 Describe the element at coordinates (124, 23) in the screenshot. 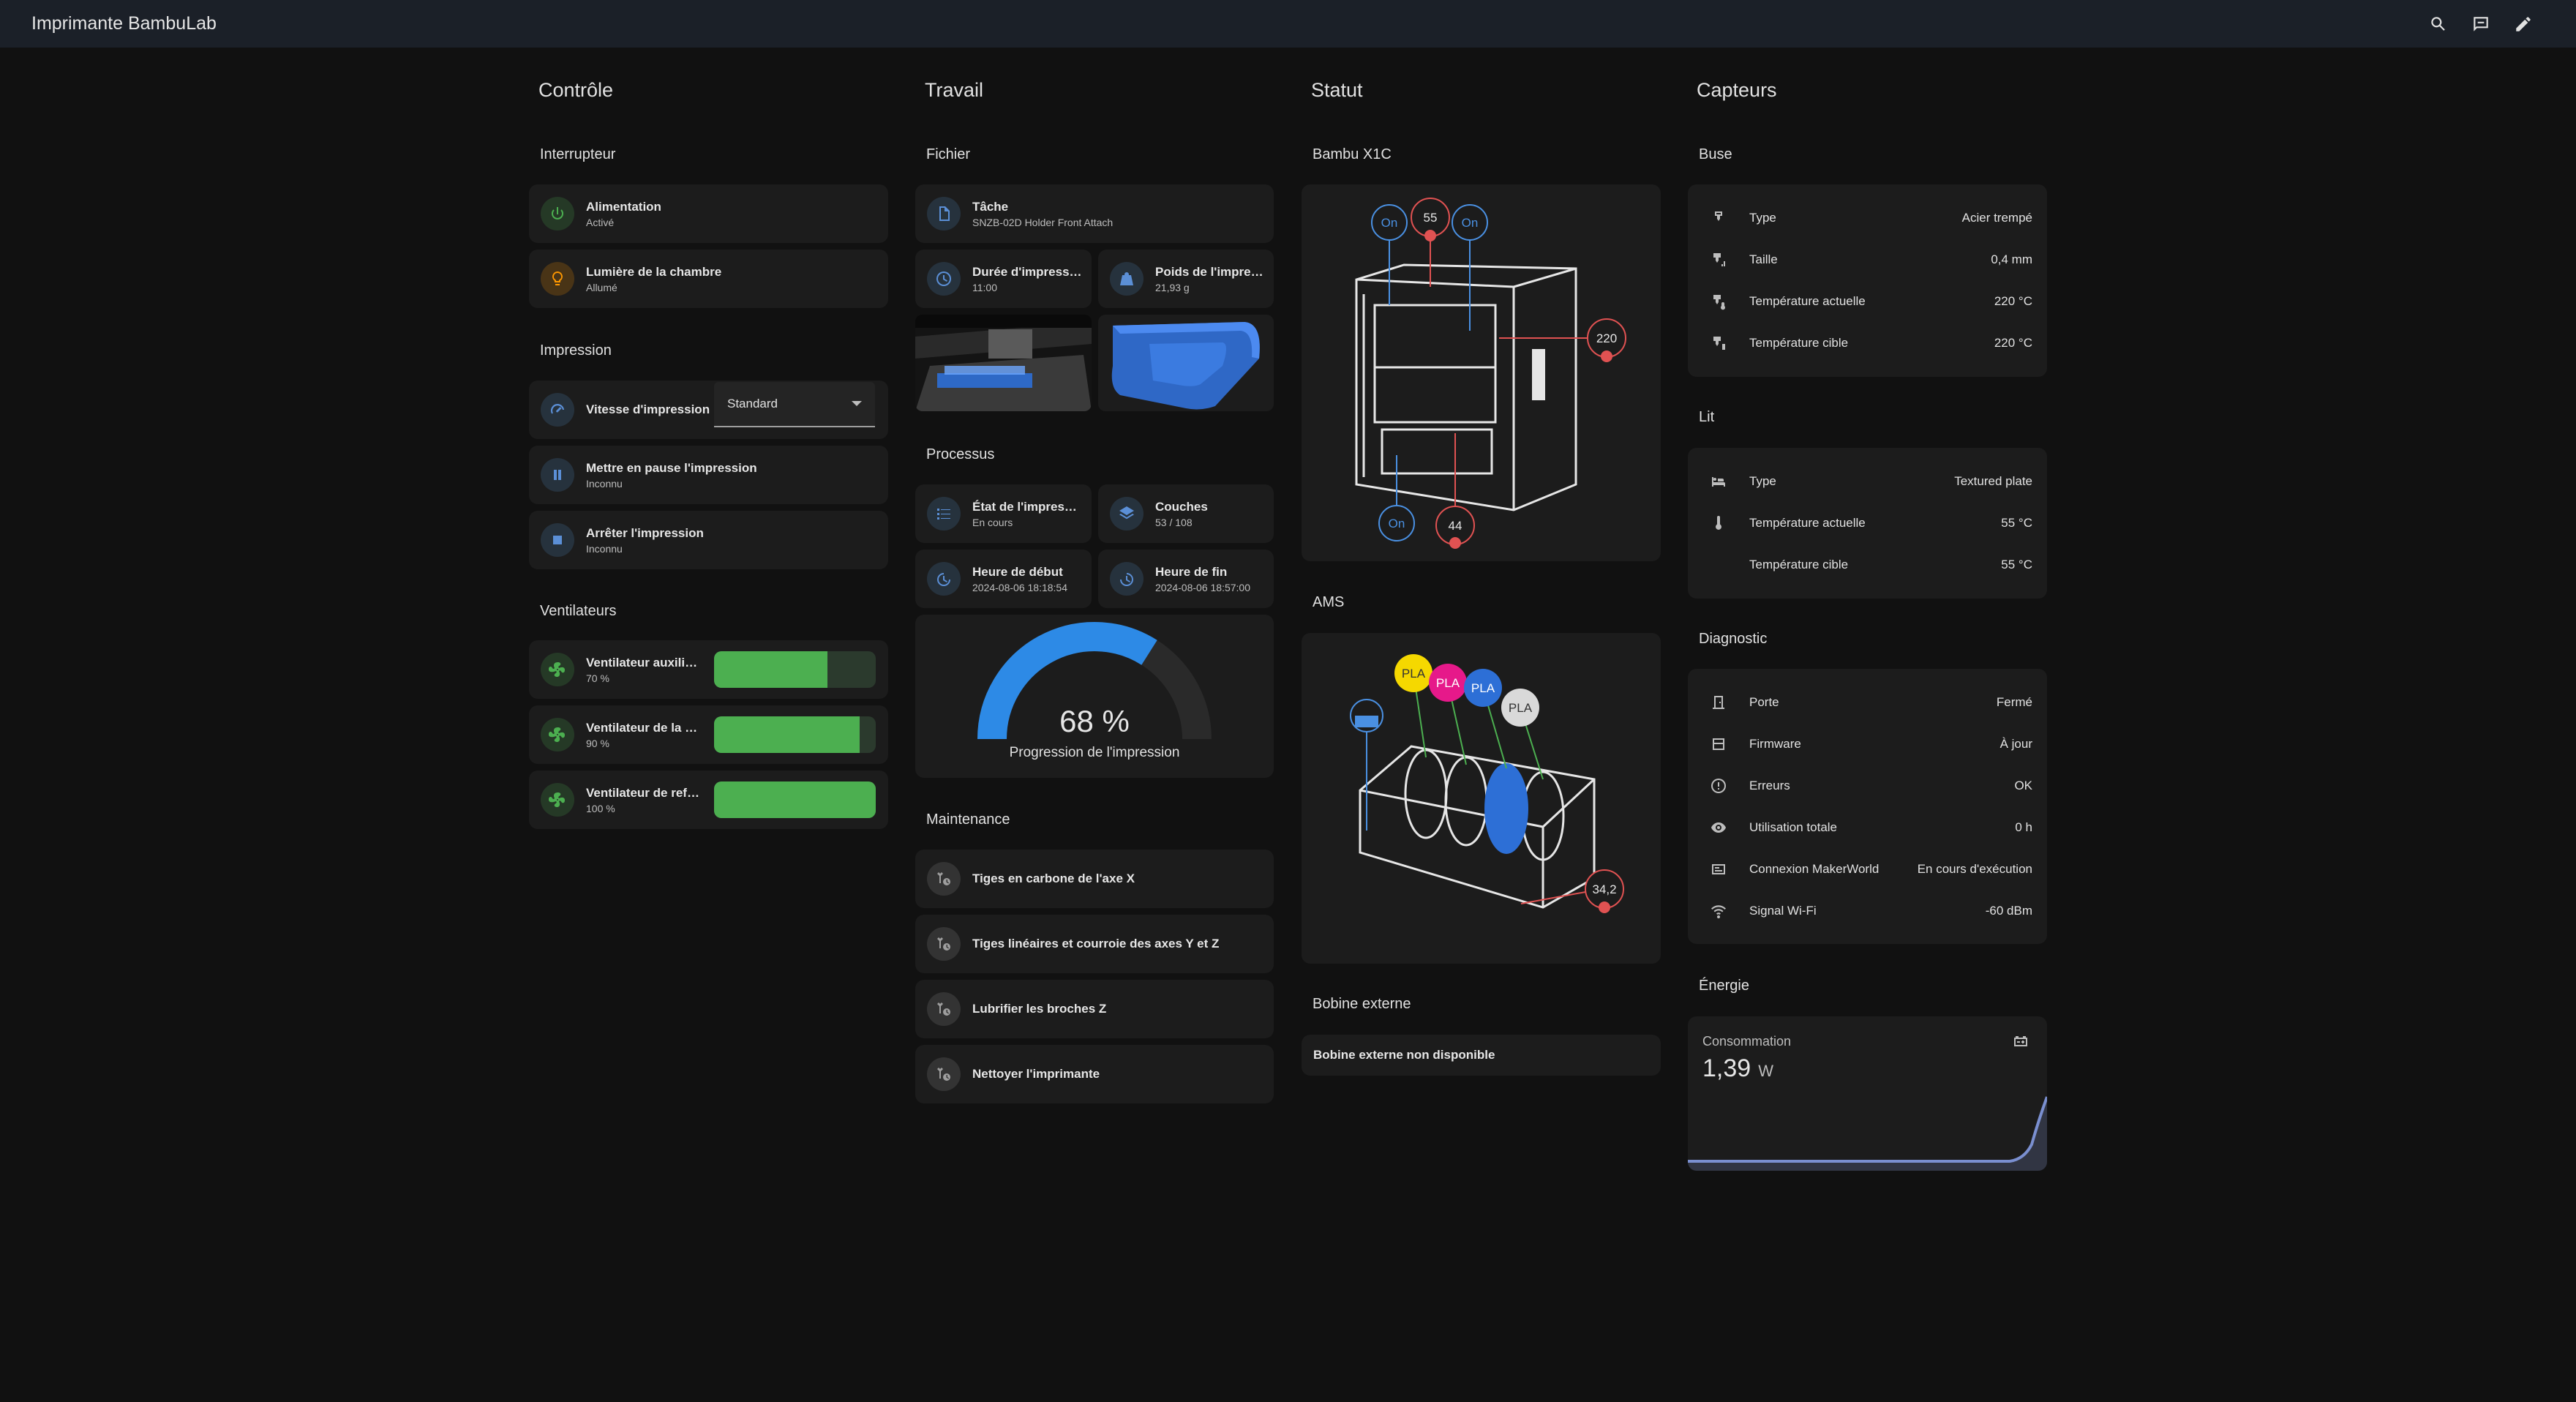

I see `app-title: Imprimante BambuLab` at that location.